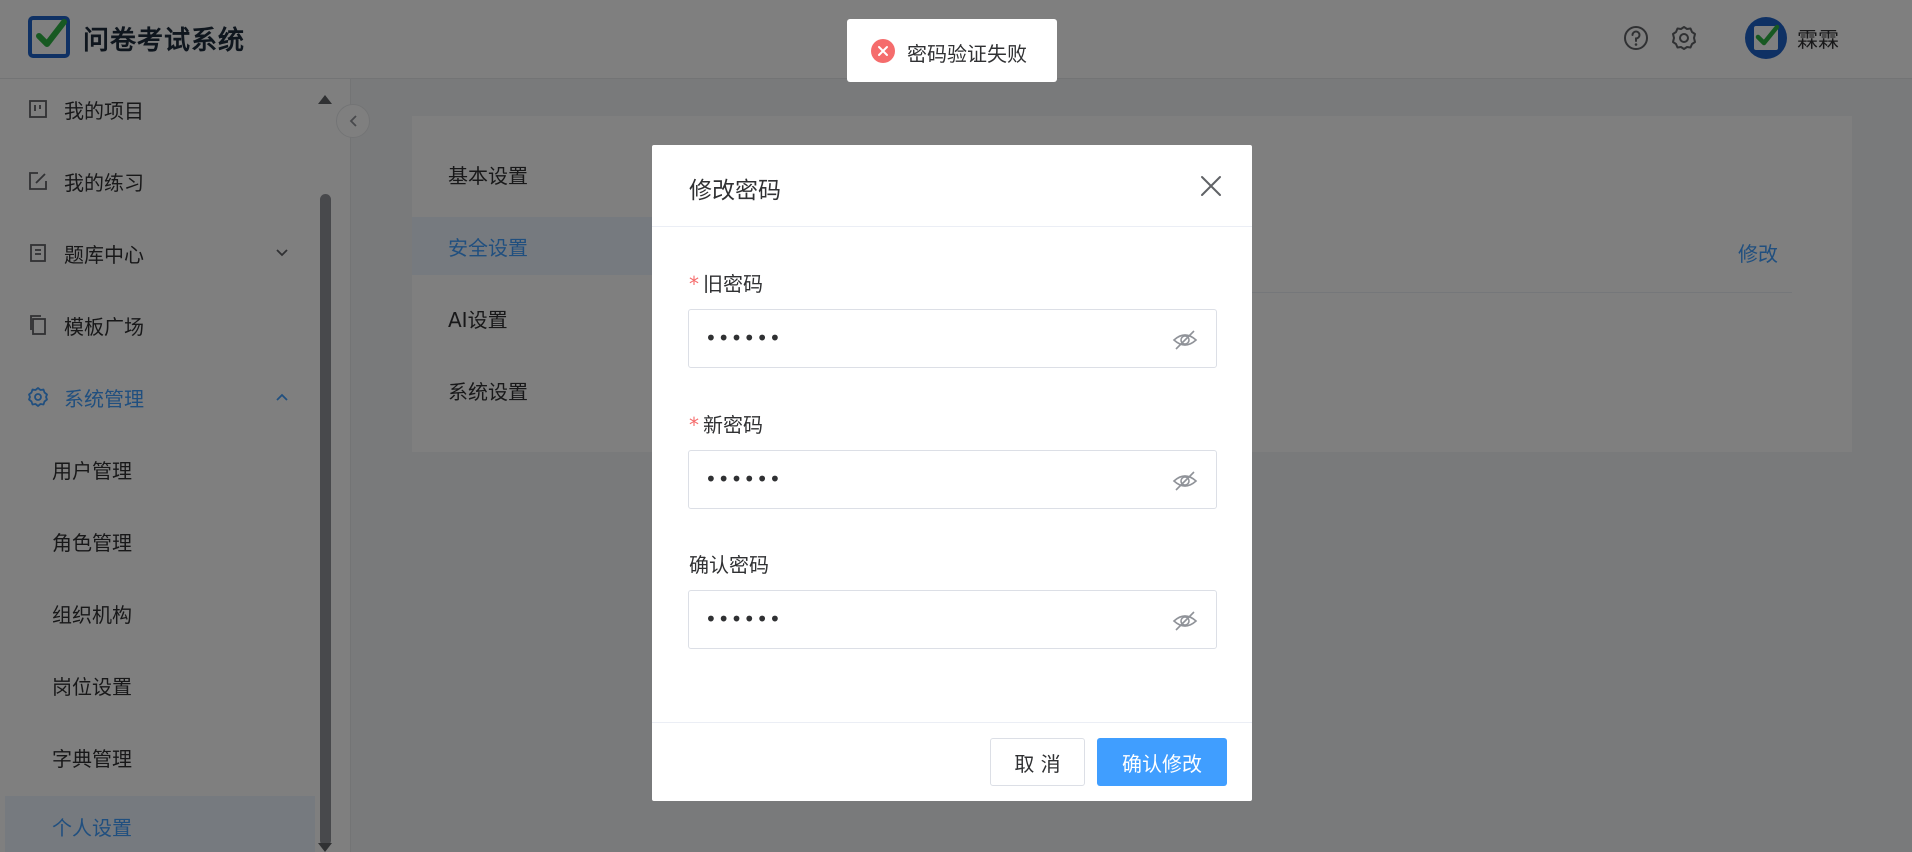 The image size is (1912, 852). Describe the element at coordinates (1162, 762) in the screenshot. I see `confirm-change-button: 确认修改` at that location.